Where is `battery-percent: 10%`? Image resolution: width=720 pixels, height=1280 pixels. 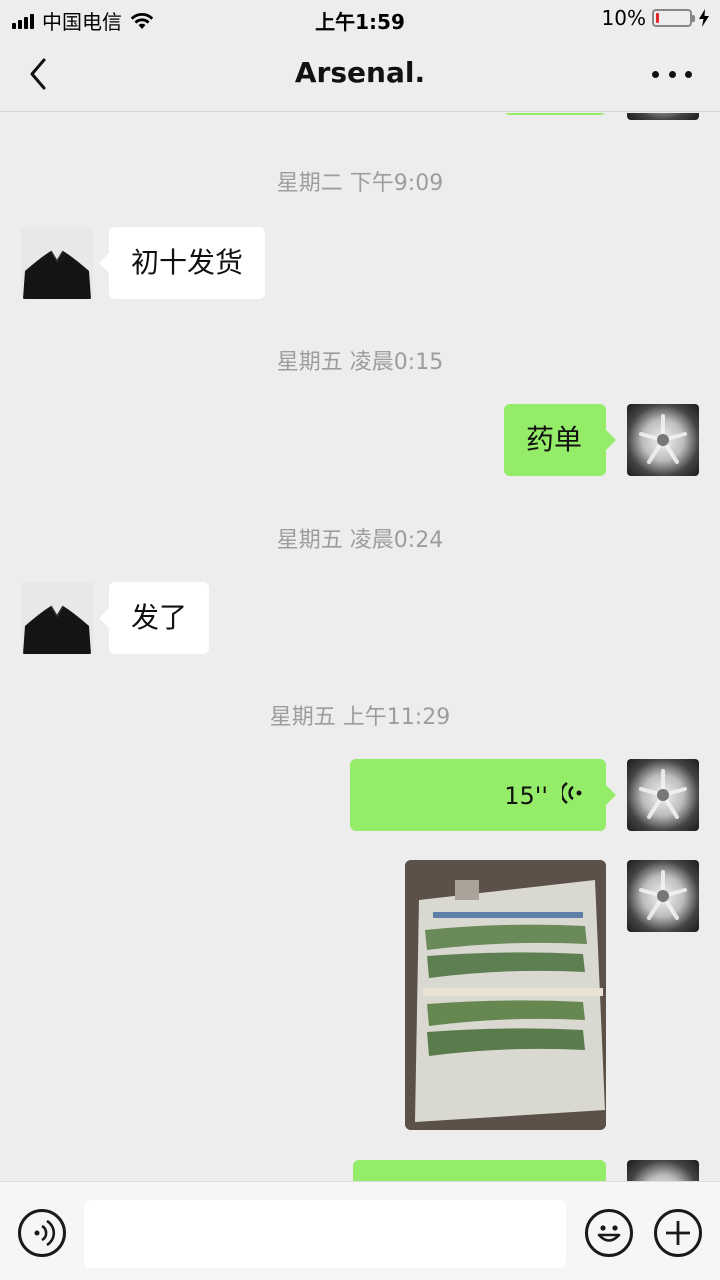
battery-percent: 10% is located at coordinates (623, 18).